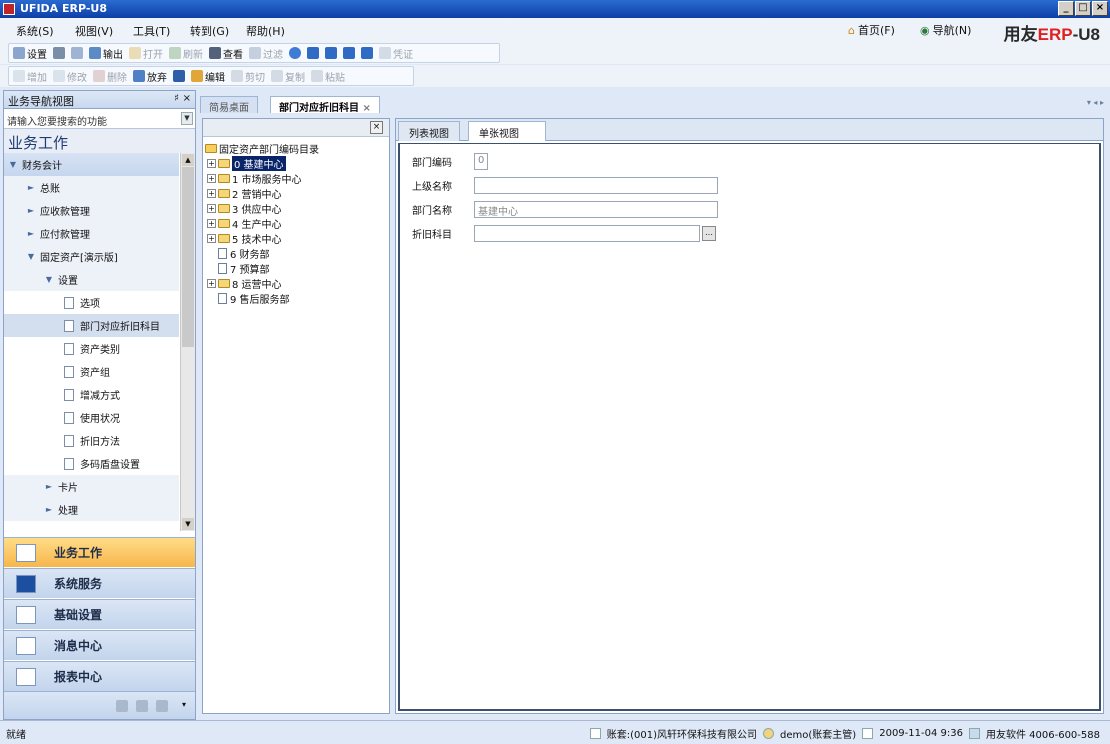  What do you see at coordinates (99, 645) in the screenshot?
I see `nav-message-center: 消息中心` at bounding box center [99, 645].